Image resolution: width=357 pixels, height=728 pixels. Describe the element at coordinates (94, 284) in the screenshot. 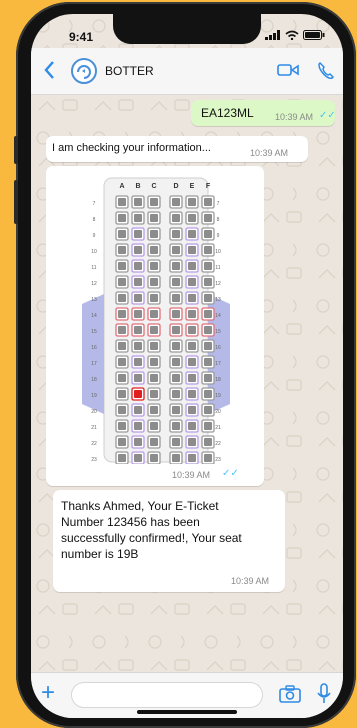

I see `row-number: 12` at that location.